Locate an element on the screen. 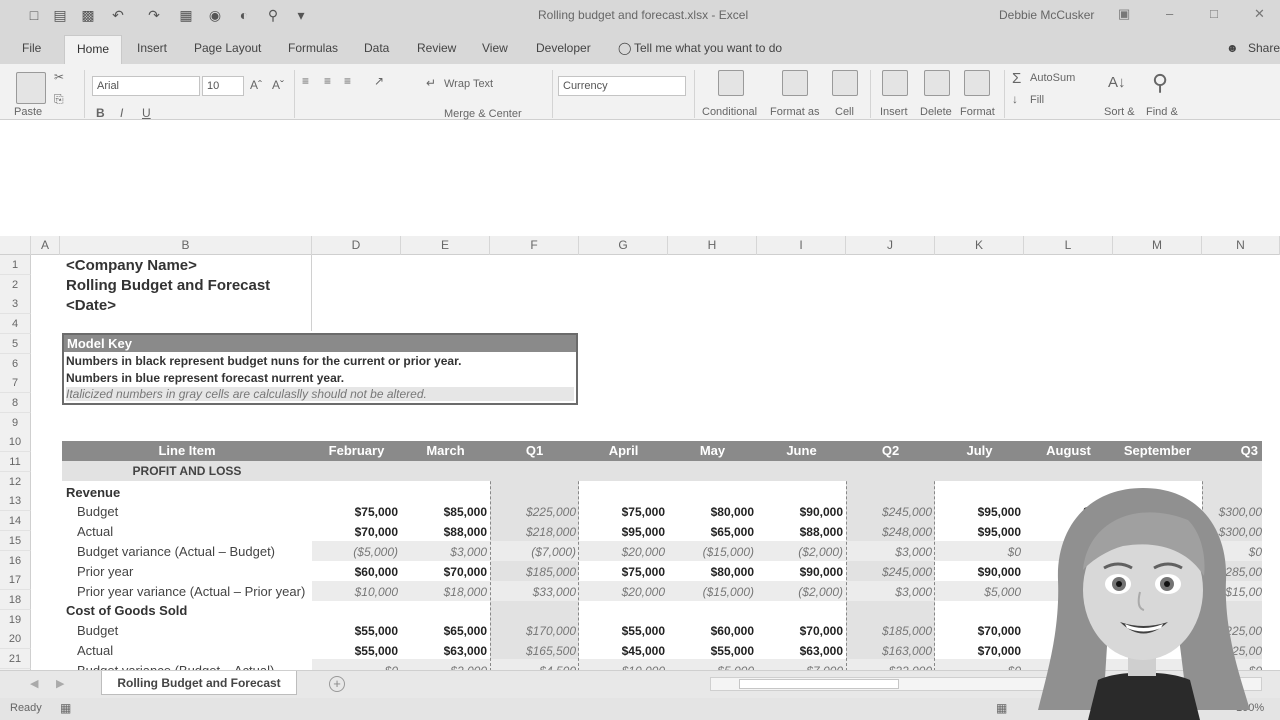 The height and width of the screenshot is (720, 1280). merge-center-button: Merge & Center is located at coordinates (483, 114).